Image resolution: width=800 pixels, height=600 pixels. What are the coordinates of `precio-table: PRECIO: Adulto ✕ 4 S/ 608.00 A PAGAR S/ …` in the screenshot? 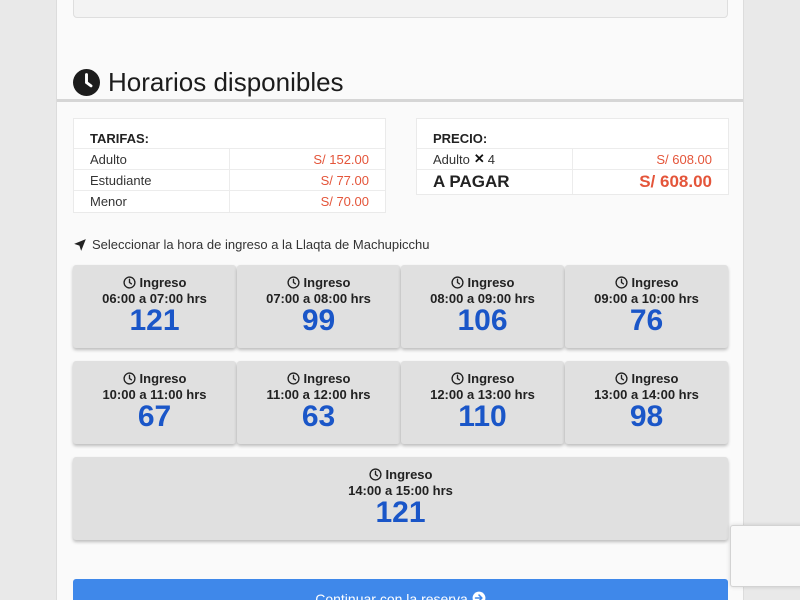 It's located at (572, 156).